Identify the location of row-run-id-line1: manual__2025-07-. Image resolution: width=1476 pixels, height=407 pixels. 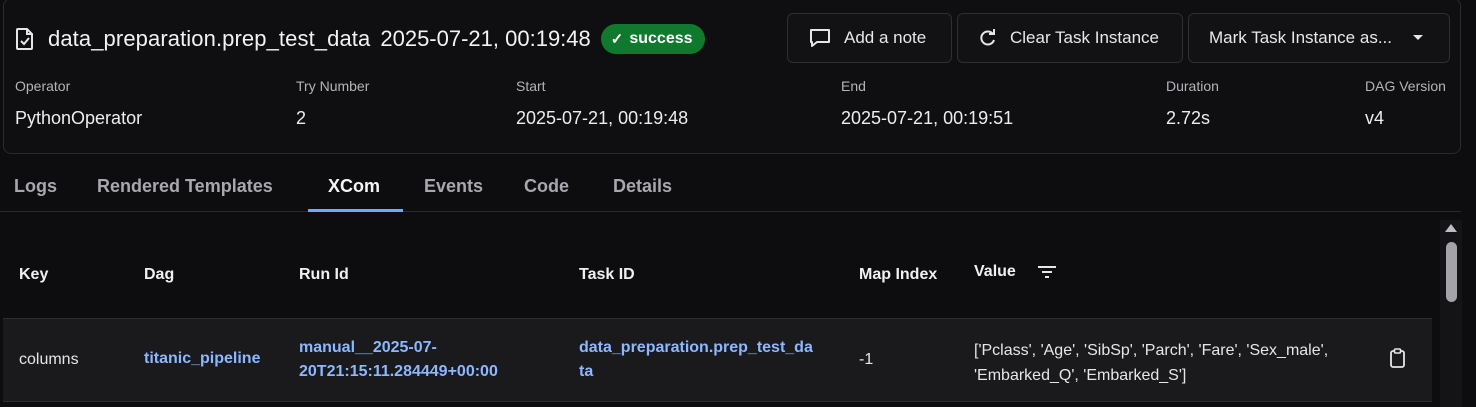
(368, 347).